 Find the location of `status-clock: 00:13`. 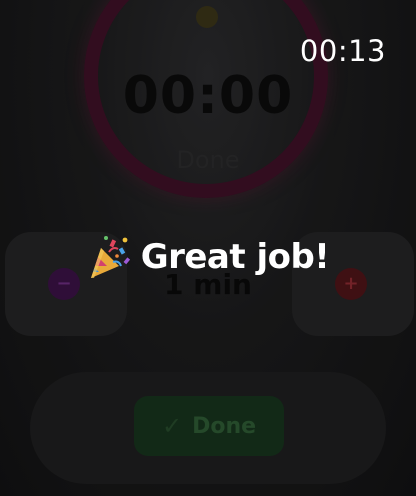

status-clock: 00:13 is located at coordinates (342, 51).